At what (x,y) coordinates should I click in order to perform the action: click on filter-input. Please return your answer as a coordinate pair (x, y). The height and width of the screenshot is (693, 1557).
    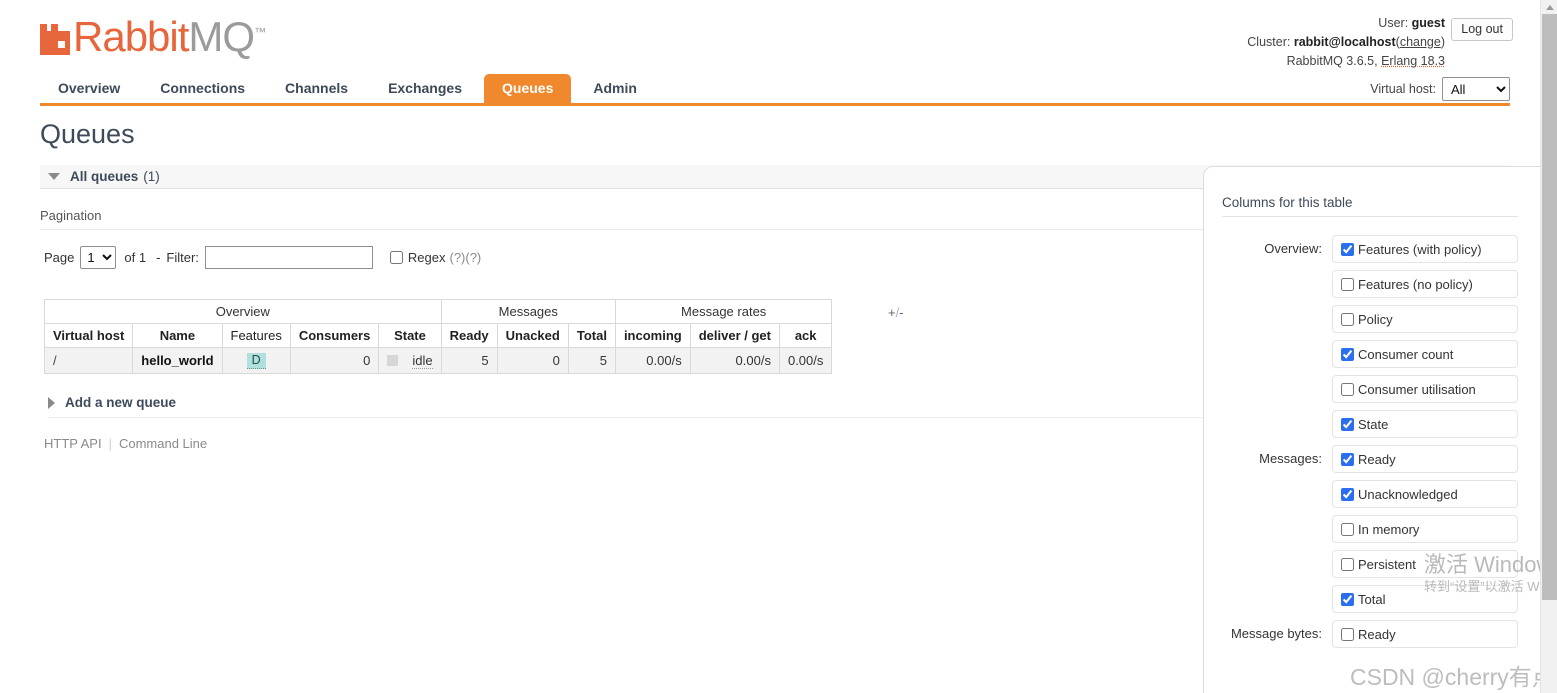
    Looking at the image, I should click on (288, 257).